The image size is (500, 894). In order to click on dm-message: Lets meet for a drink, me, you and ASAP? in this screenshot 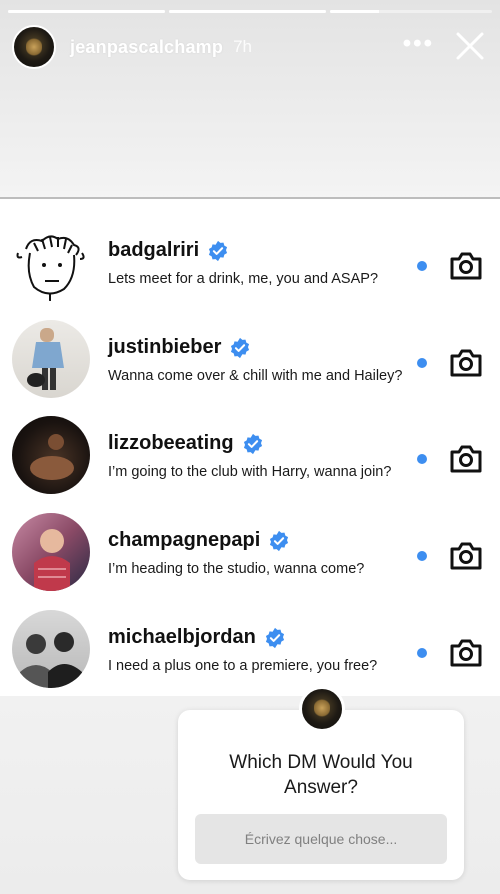, I will do `click(243, 279)`.